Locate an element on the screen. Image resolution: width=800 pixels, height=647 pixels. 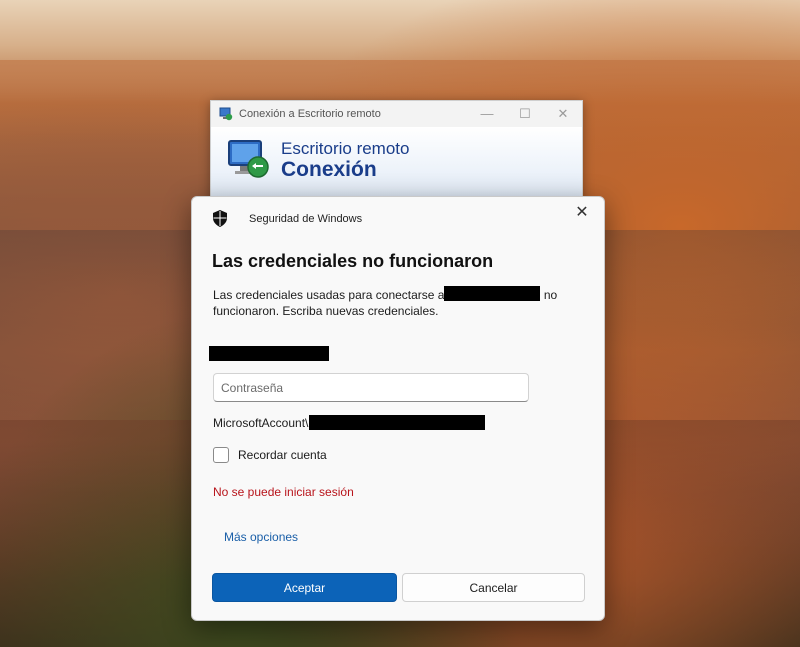
redacted-username is located at coordinates (269, 353).